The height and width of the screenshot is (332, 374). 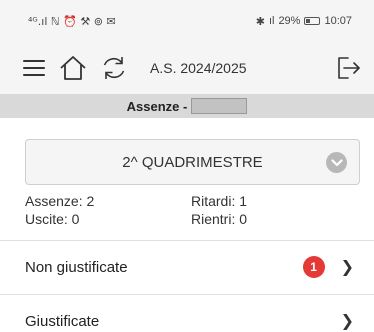 What do you see at coordinates (198, 68) in the screenshot?
I see `school-year: A.S. 2024/2025` at bounding box center [198, 68].